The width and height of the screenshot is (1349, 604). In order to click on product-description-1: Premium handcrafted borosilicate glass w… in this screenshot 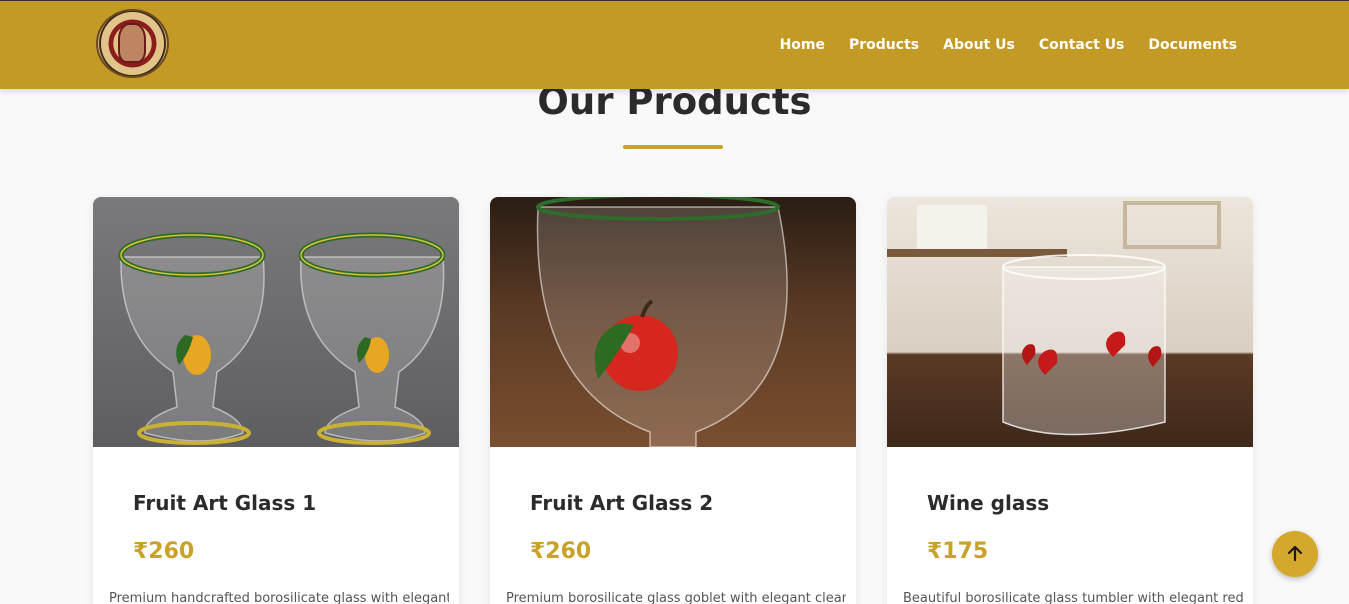, I will do `click(279, 597)`.